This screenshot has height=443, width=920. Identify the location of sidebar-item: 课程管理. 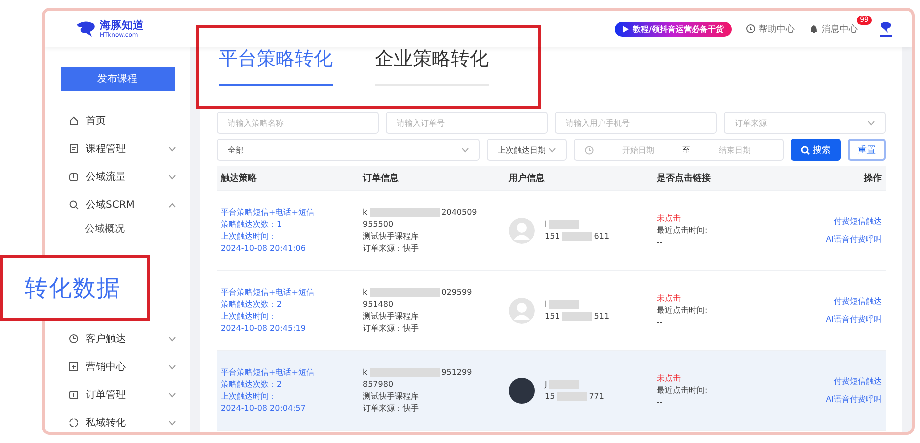
(117, 149).